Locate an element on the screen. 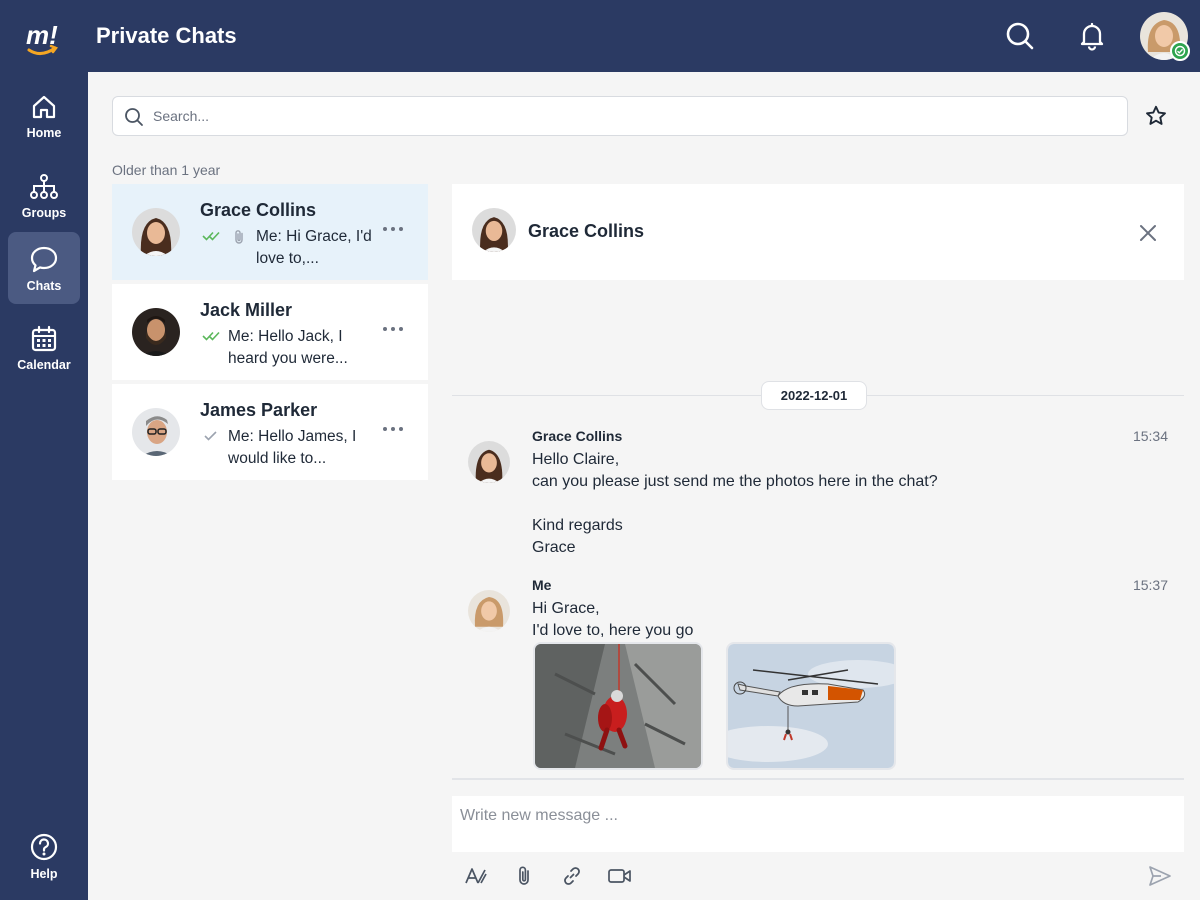  message-line: Kind regards is located at coordinates (577, 525).